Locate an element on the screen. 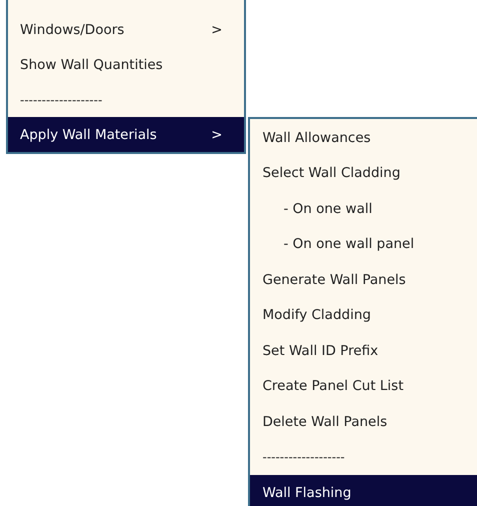  menu-item: Windows/Doors > is located at coordinates (126, 29).